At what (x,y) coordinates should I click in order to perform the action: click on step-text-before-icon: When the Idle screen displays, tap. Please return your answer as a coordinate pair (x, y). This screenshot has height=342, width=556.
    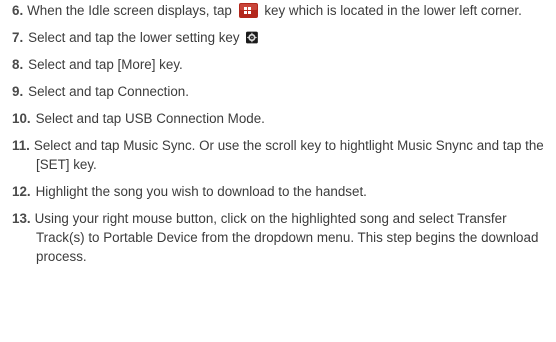
    Looking at the image, I should click on (129, 10).